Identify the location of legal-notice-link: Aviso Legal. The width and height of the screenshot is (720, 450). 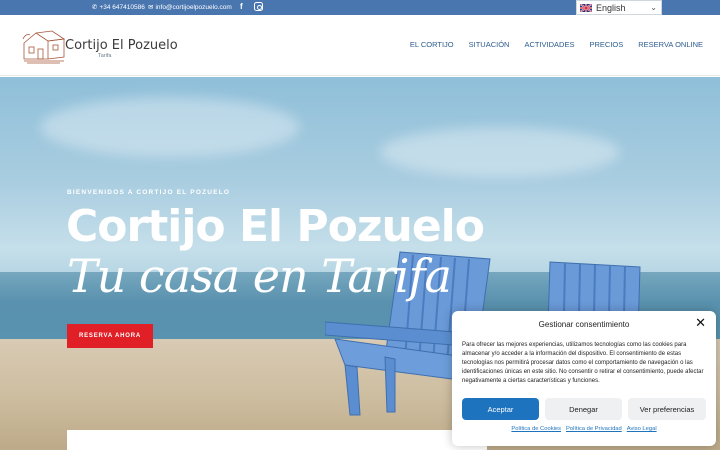
(642, 429).